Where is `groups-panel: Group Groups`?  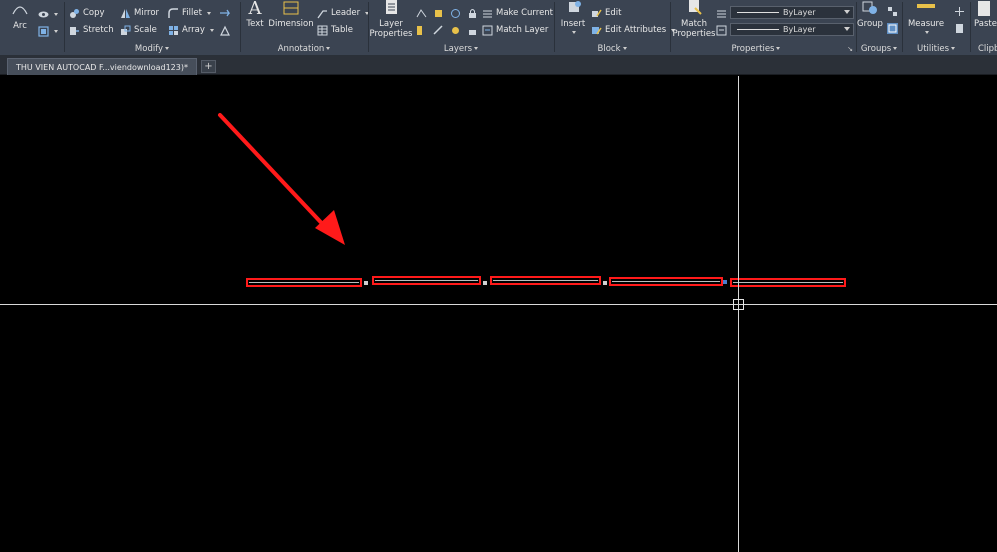
groups-panel: Group Groups is located at coordinates (879, 28).